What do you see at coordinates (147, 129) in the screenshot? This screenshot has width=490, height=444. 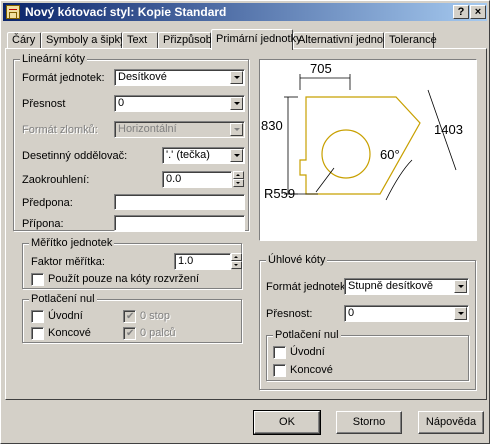 I see `fraction-format-value: Horizontální` at bounding box center [147, 129].